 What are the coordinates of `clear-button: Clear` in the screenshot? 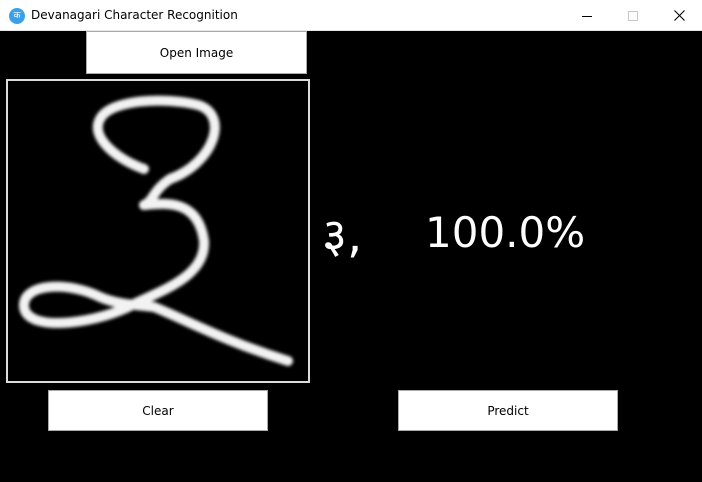 It's located at (158, 410).